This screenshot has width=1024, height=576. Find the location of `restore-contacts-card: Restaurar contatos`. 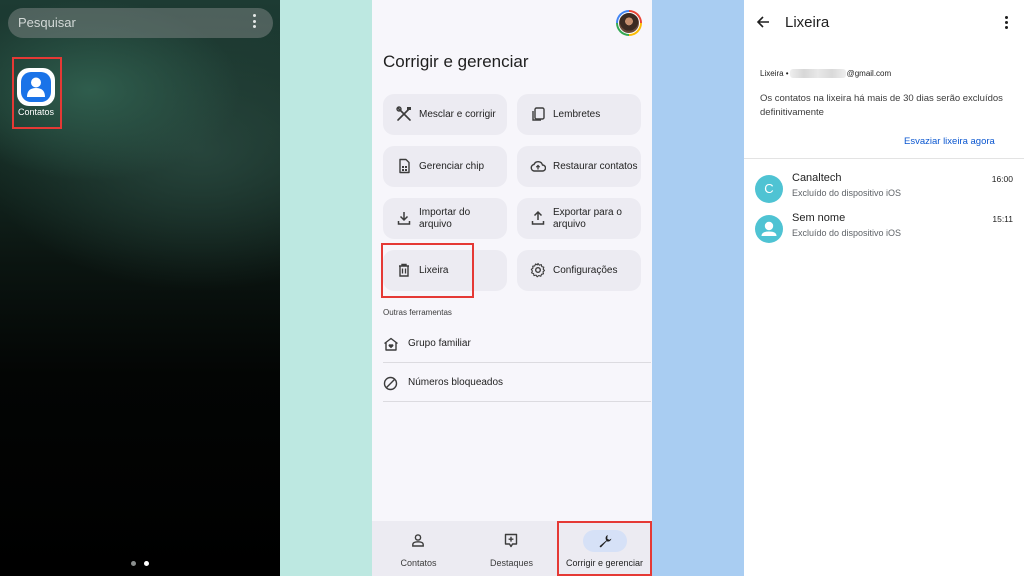

restore-contacts-card: Restaurar contatos is located at coordinates (579, 166).